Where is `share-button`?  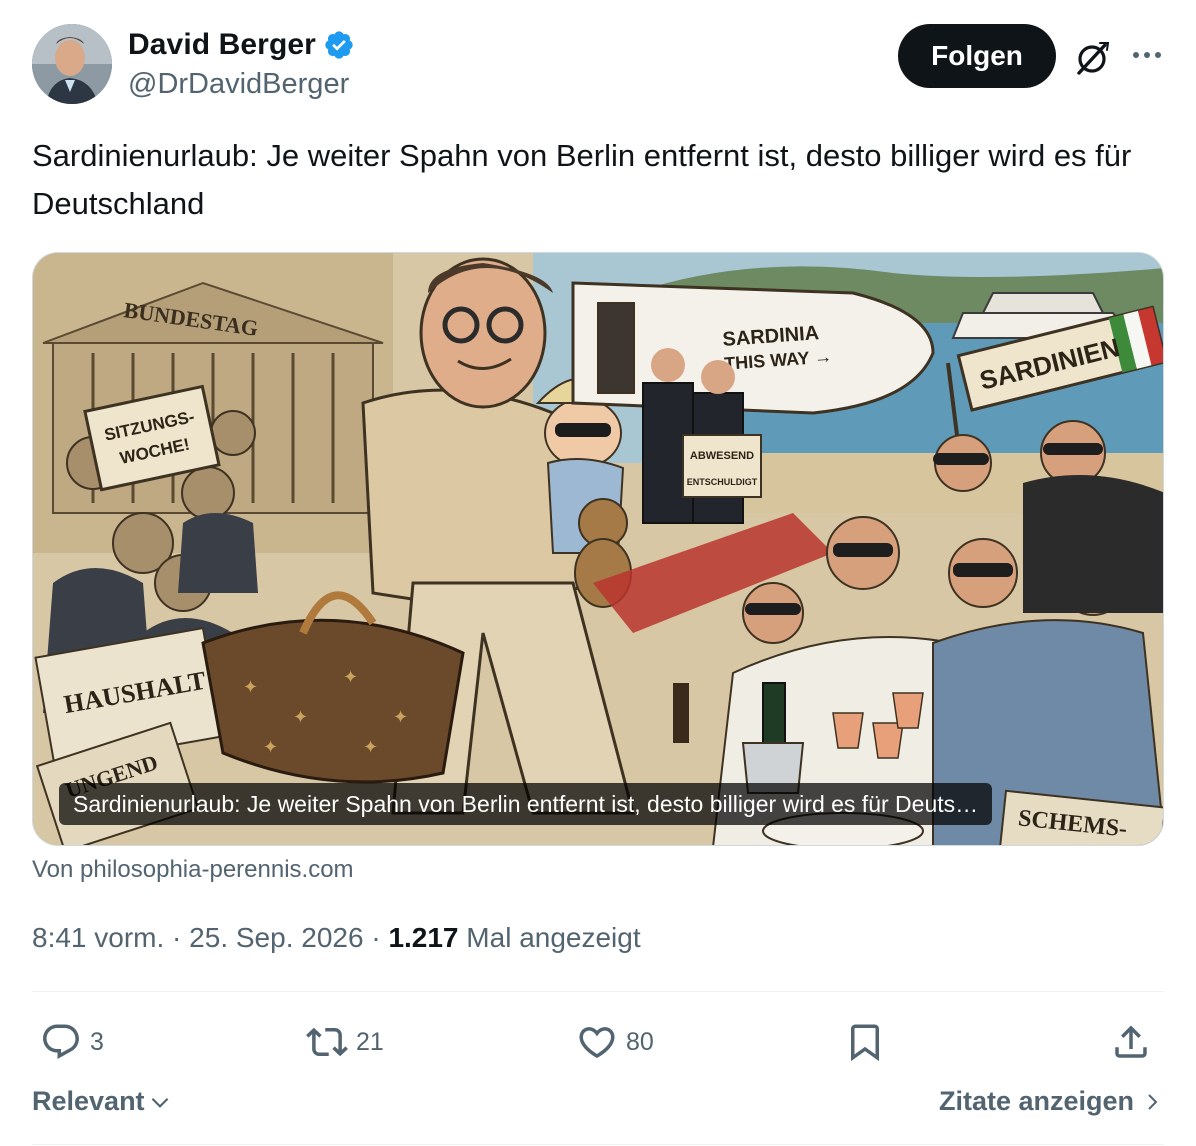
share-button is located at coordinates (1131, 1042).